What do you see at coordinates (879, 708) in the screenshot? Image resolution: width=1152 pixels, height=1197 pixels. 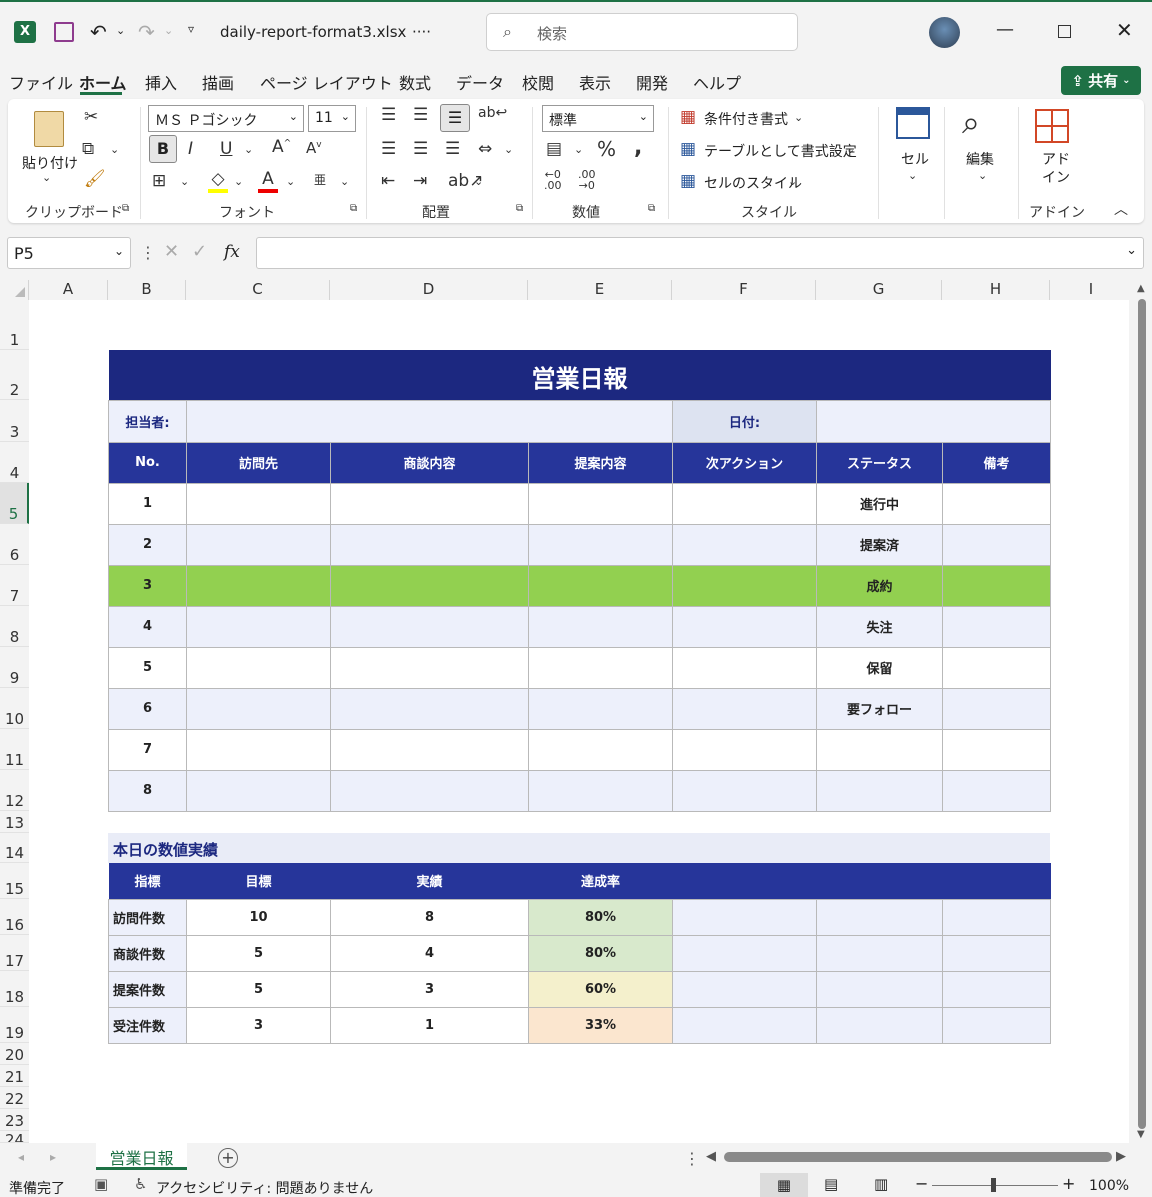 I see `status-cell: 要フォロー` at bounding box center [879, 708].